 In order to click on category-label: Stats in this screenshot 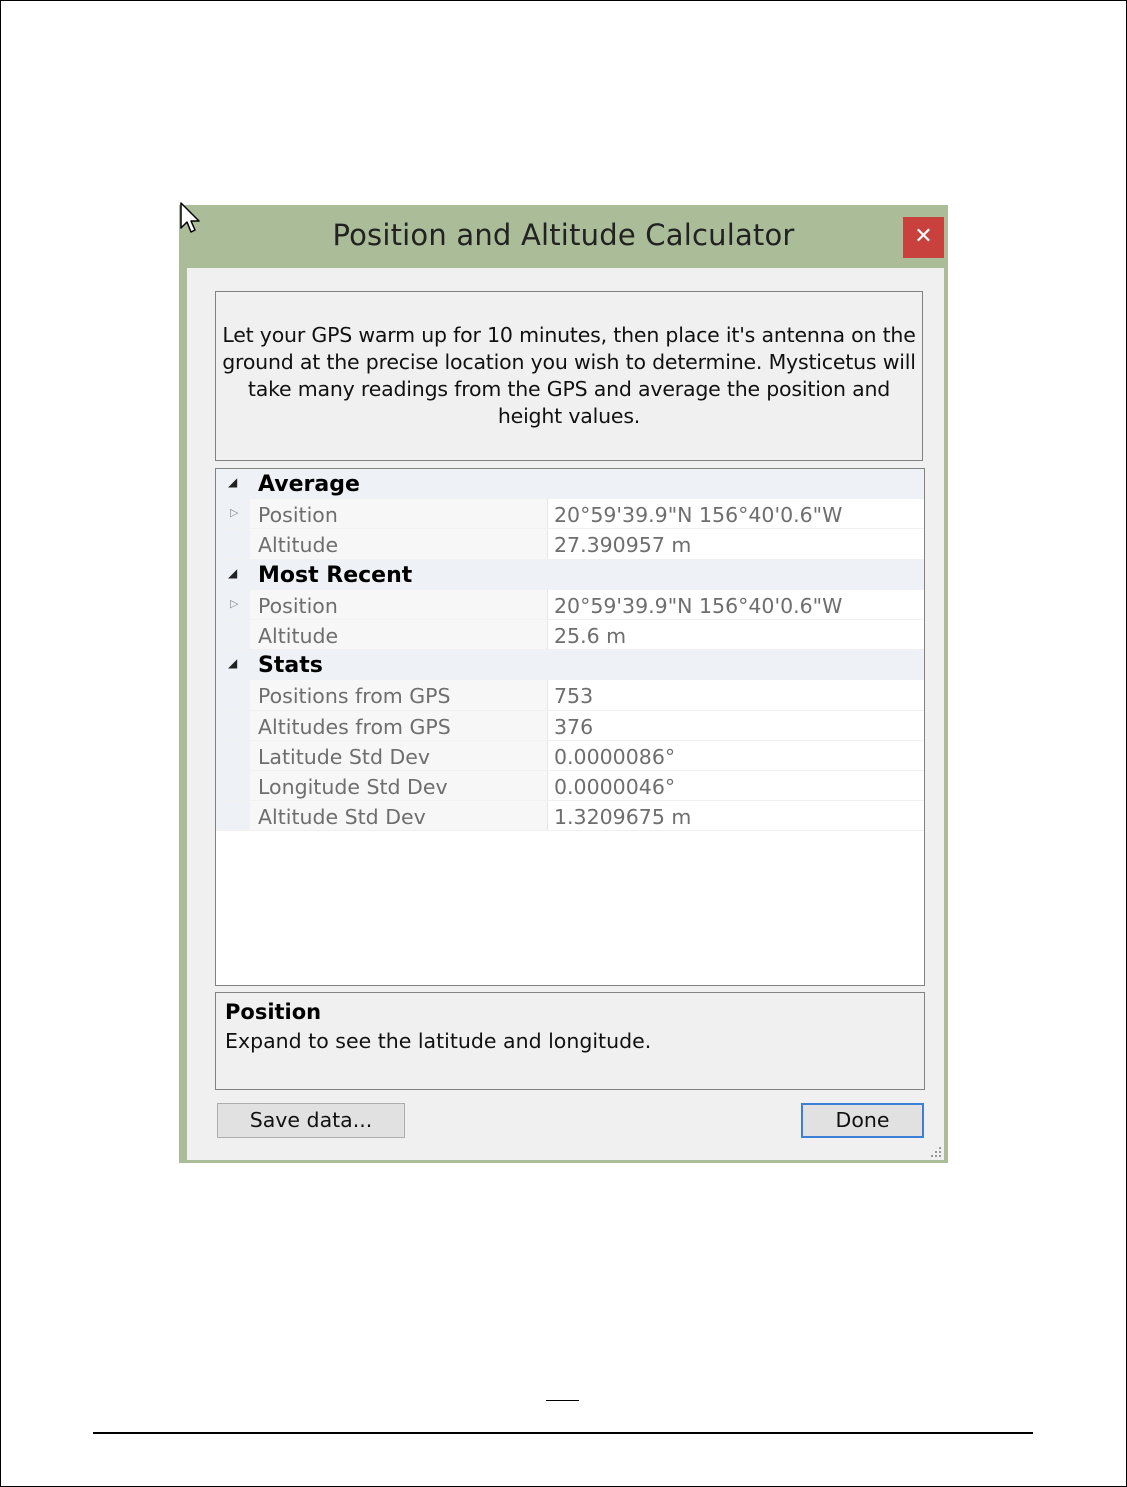, I will do `click(290, 666)`.